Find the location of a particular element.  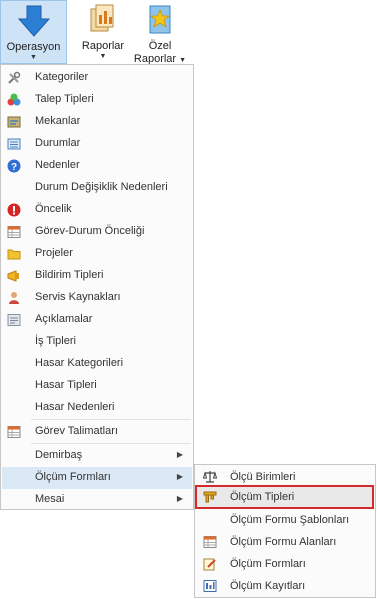

submenu-item-olcum-formu-alanlari: Ölçüm Formu Alanları is located at coordinates (285, 542).